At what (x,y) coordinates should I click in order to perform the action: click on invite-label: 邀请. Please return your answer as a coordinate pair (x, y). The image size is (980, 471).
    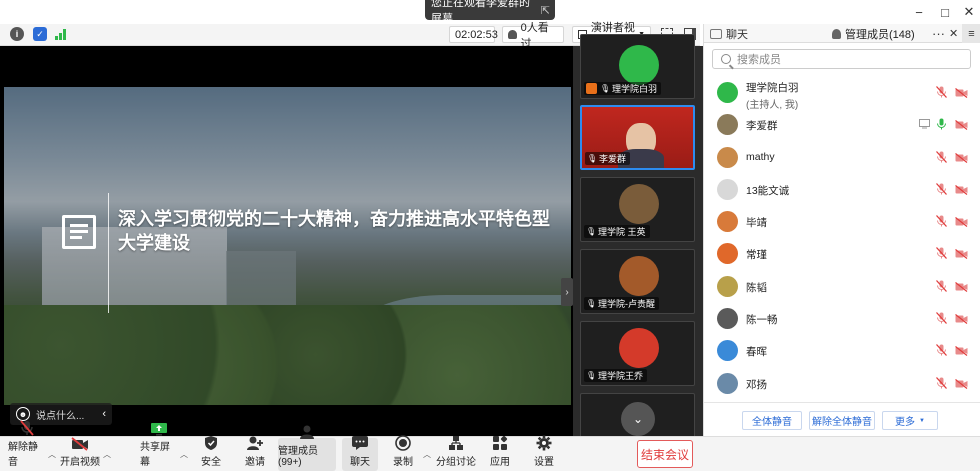
    Looking at the image, I should click on (255, 462).